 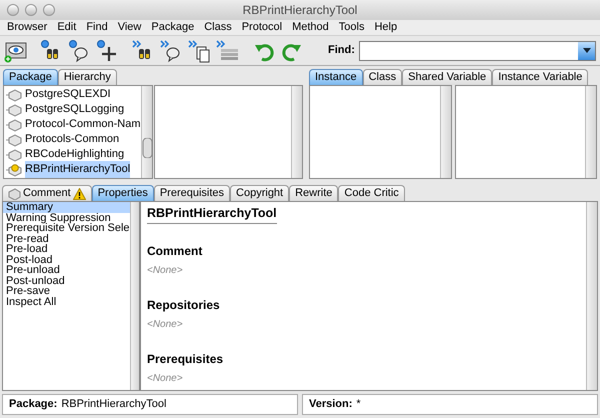 I want to click on property-item: Post-load, so click(x=66, y=259).